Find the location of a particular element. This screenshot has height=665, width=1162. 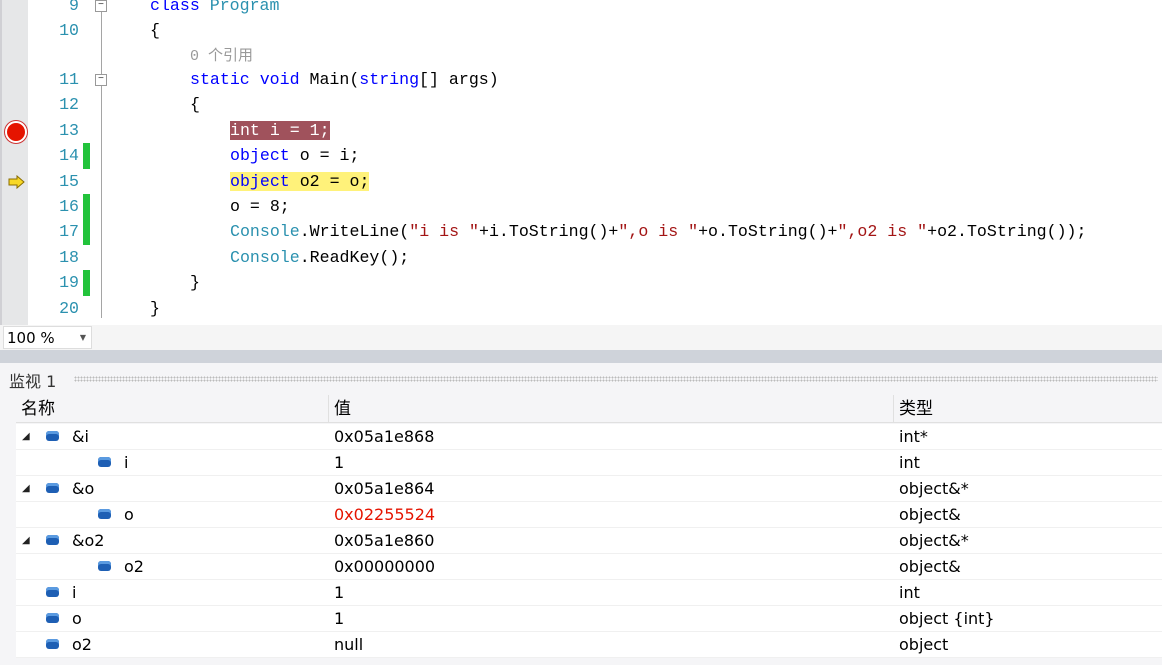

code-text: object o2 = o; is located at coordinates (300, 182).